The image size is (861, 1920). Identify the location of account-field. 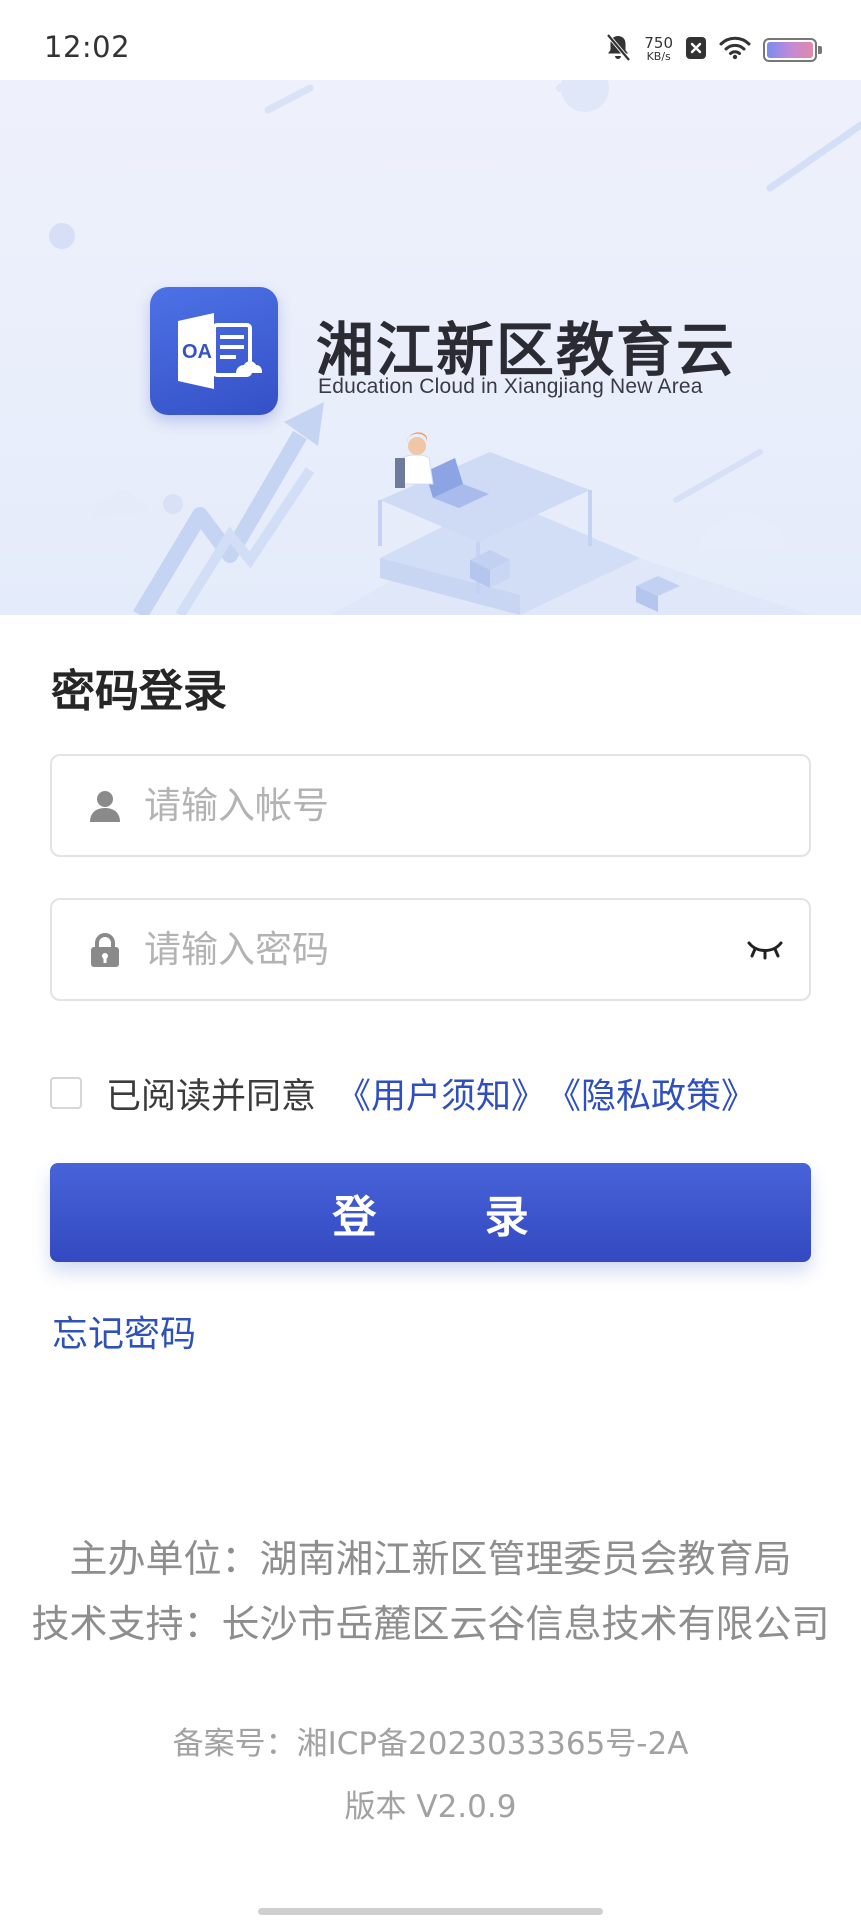
(430, 805).